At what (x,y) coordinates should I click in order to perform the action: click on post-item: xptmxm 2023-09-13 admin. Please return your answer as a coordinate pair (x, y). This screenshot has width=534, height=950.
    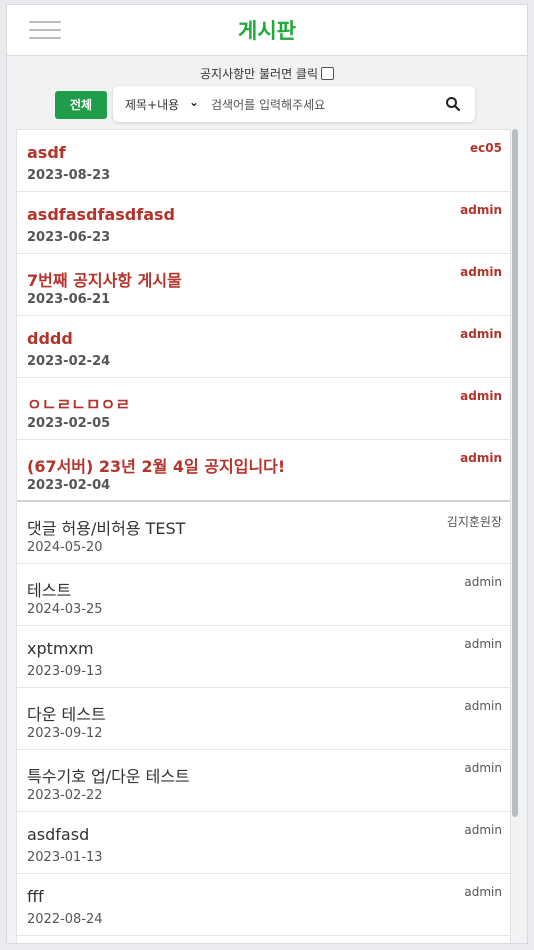
    Looking at the image, I should click on (263, 657).